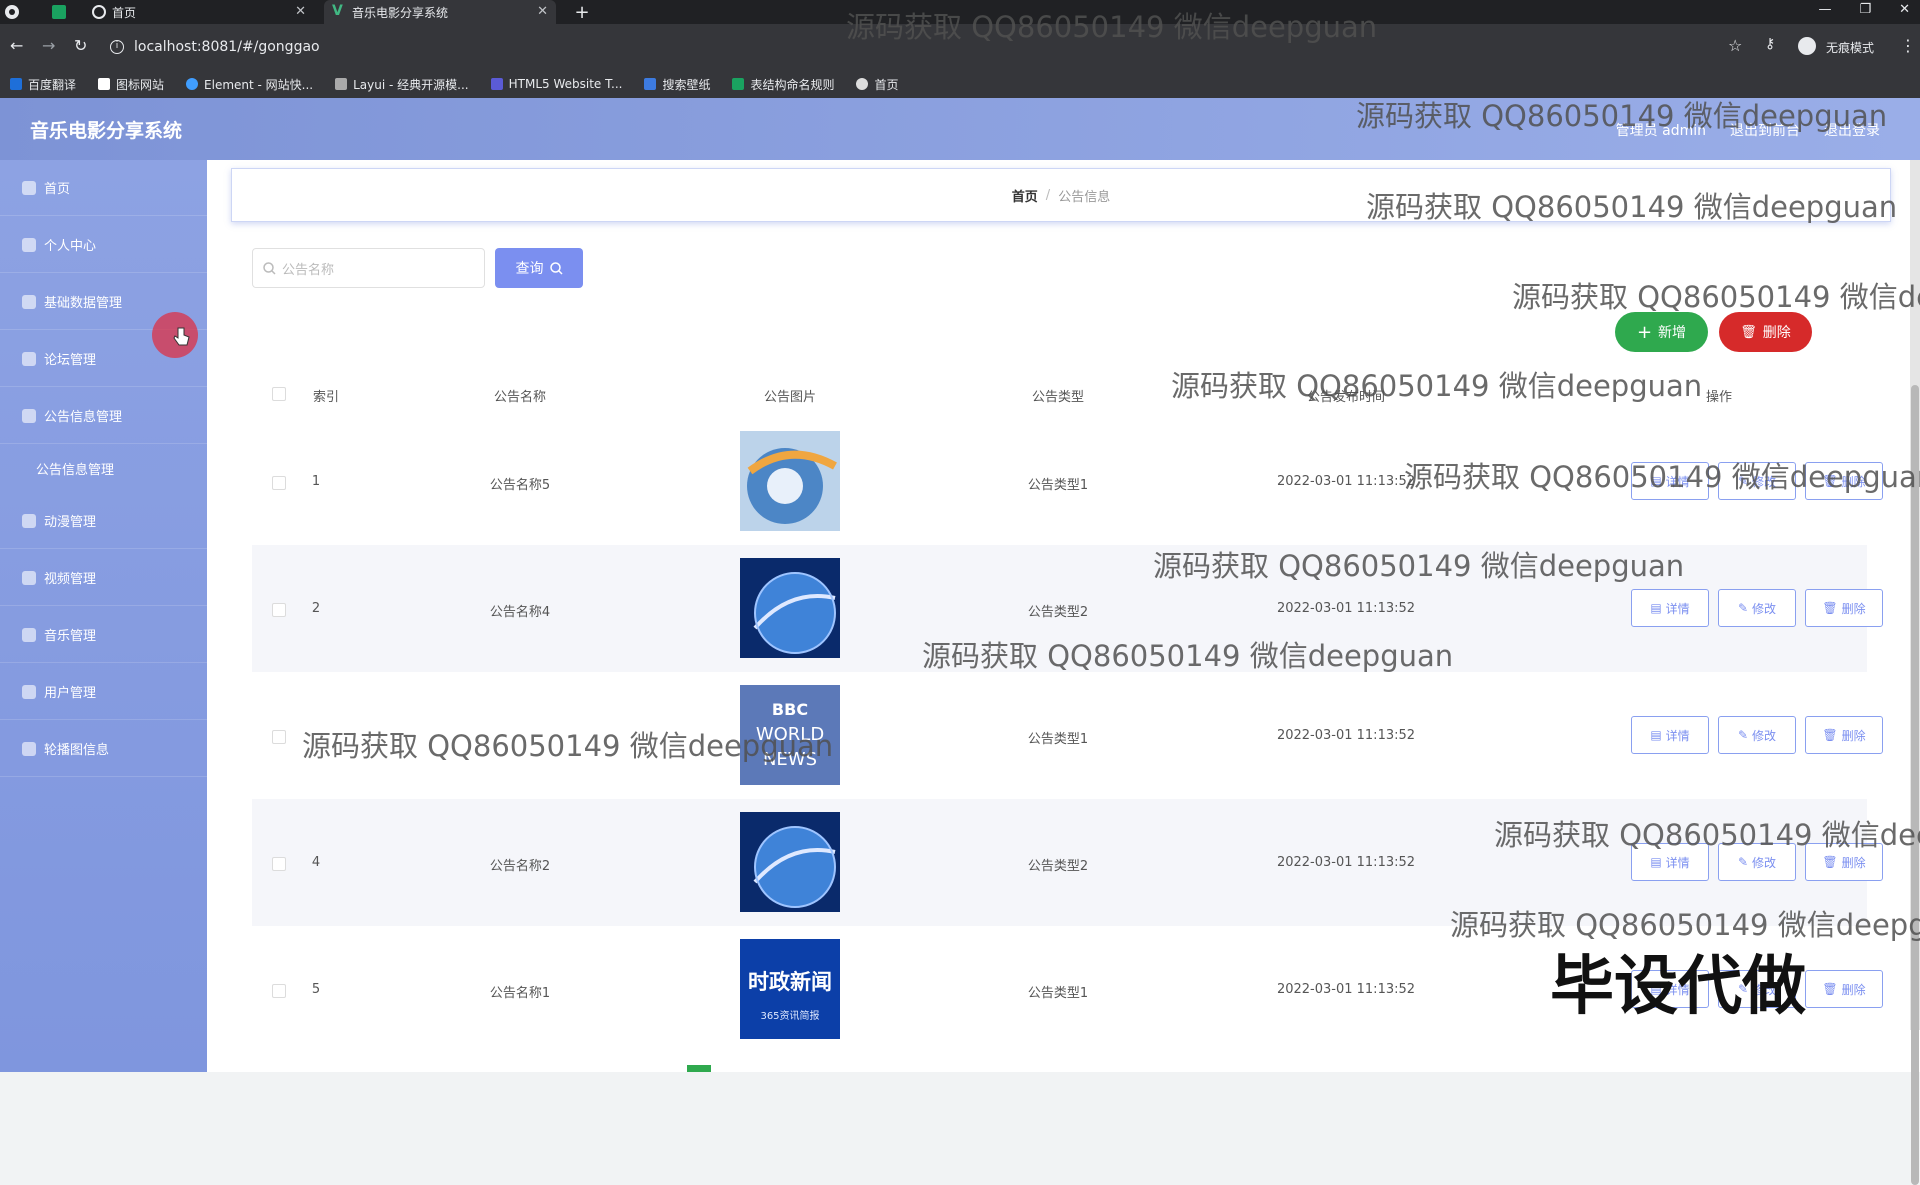 The image size is (1920, 1185). Describe the element at coordinates (103, 692) in the screenshot. I see `sidebar-item-users: 用户管理` at that location.